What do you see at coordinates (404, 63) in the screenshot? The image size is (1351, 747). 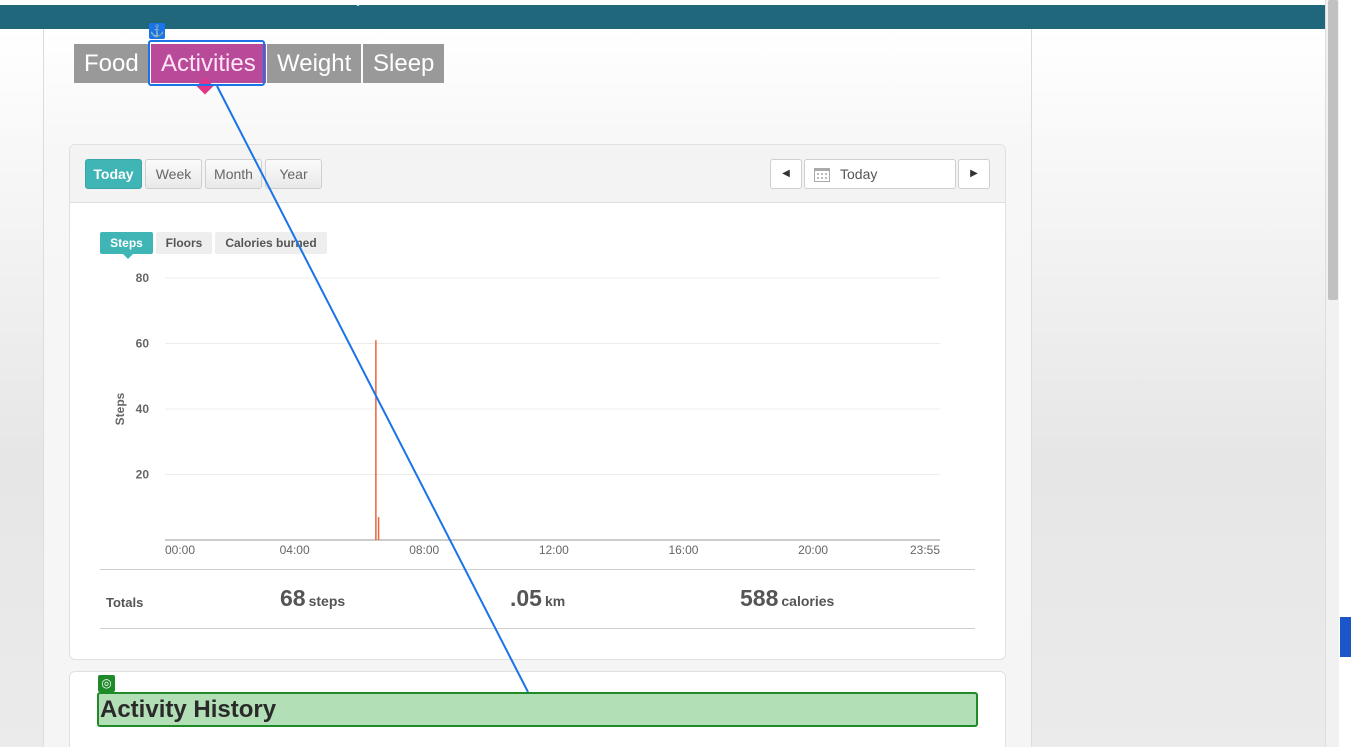 I see `tab-sleep: Sleep` at bounding box center [404, 63].